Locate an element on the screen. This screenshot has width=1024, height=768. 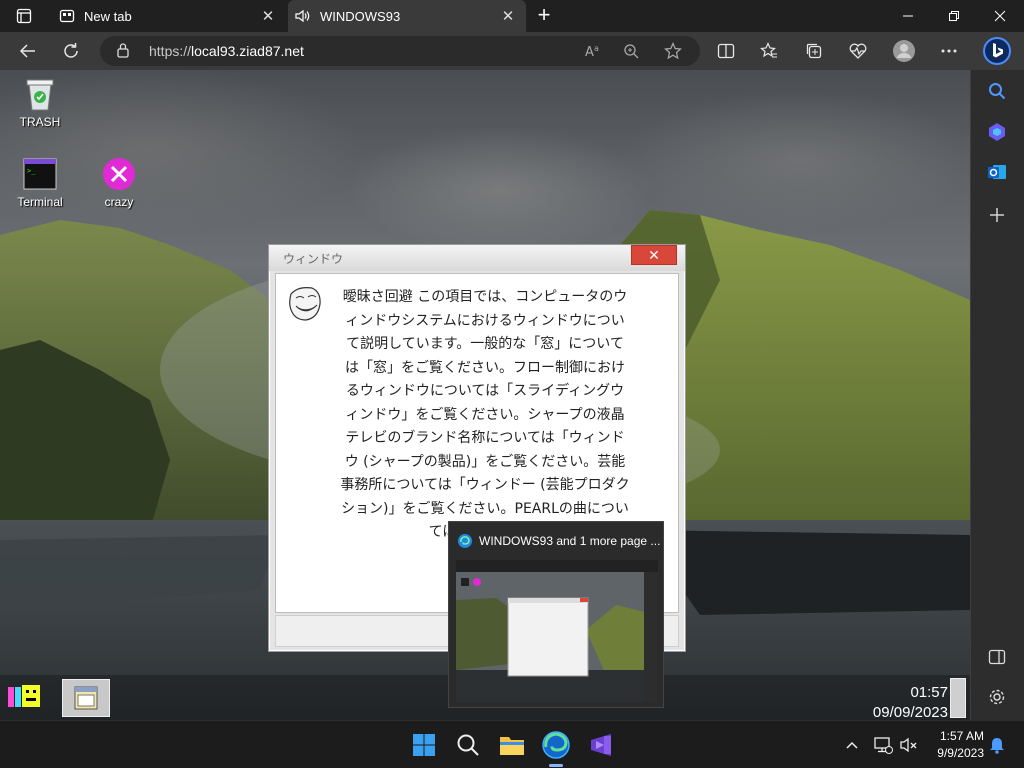
sidebar-search-button is located at coordinates (997, 91).